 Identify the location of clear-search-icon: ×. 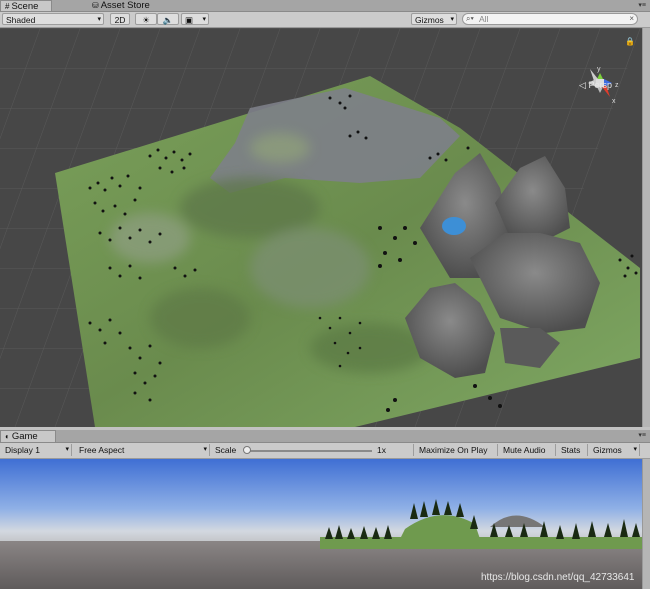
(631, 19).